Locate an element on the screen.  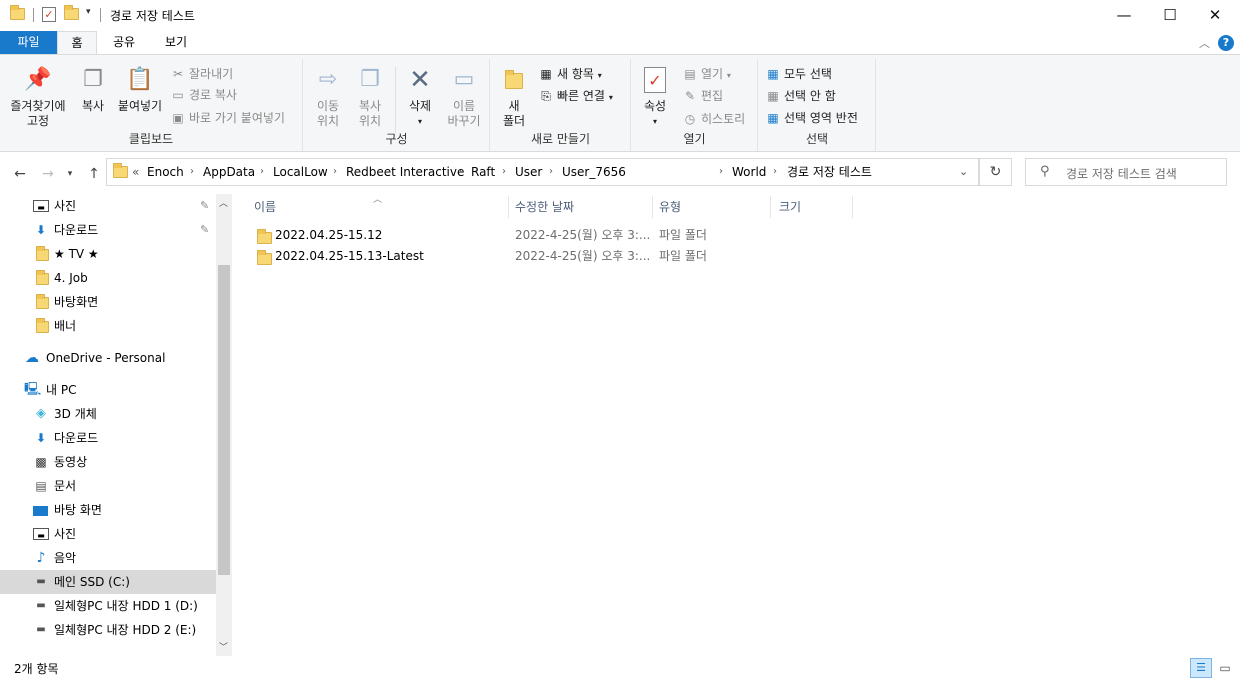
easy-access-button: ⎘ 빠른 연결 ▾ is located at coordinates (575, 96).